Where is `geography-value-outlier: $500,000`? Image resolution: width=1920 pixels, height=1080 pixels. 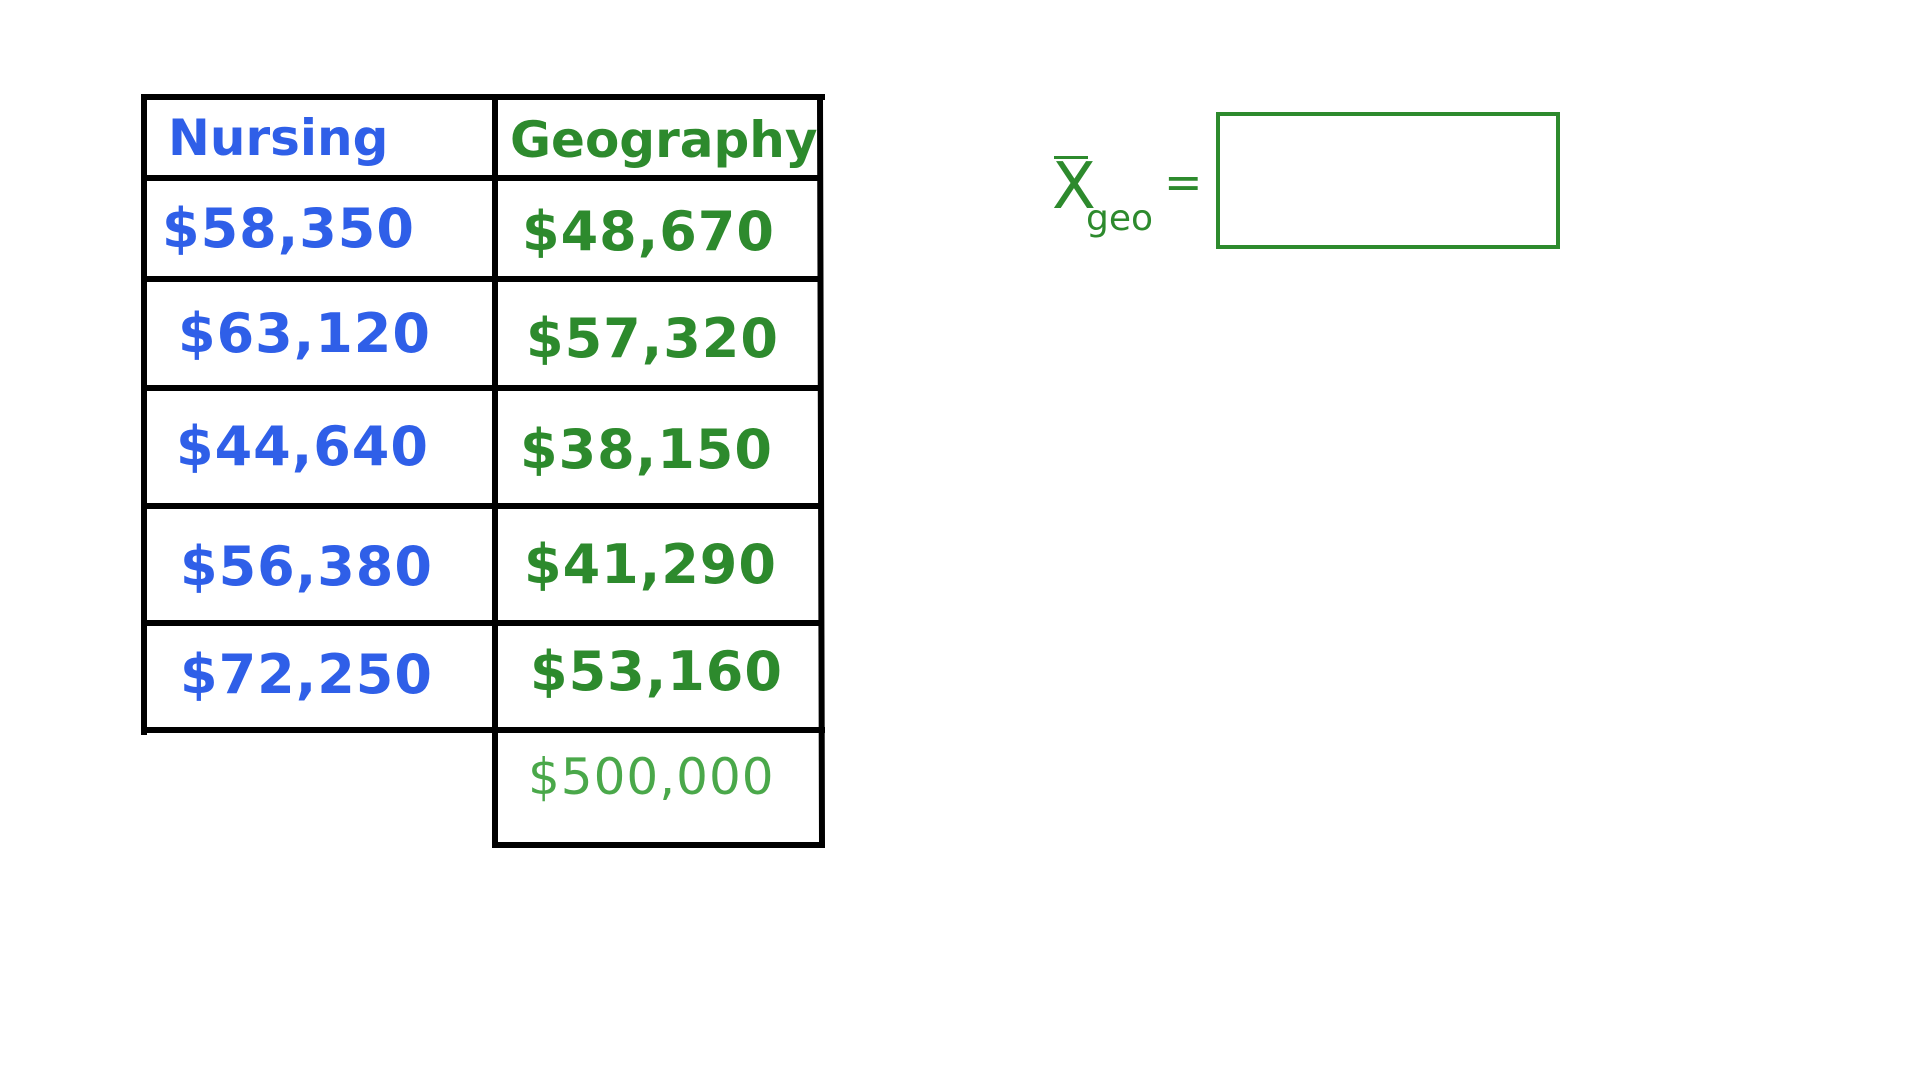 geography-value-outlier: $500,000 is located at coordinates (651, 777).